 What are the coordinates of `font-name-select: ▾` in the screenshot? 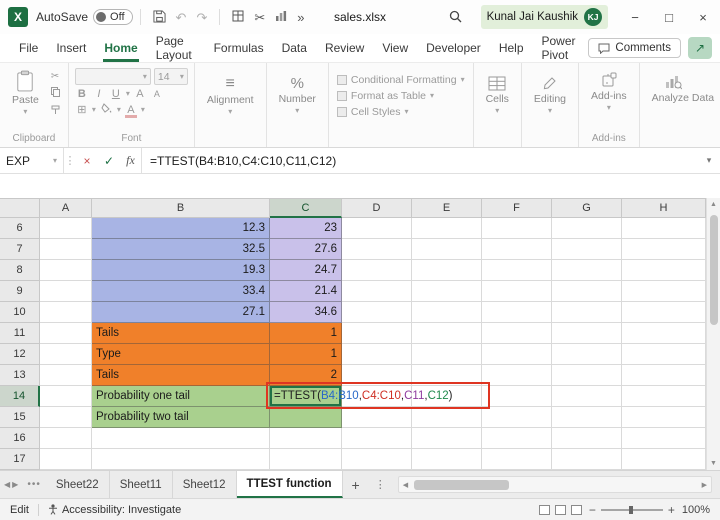 It's located at (112, 76).